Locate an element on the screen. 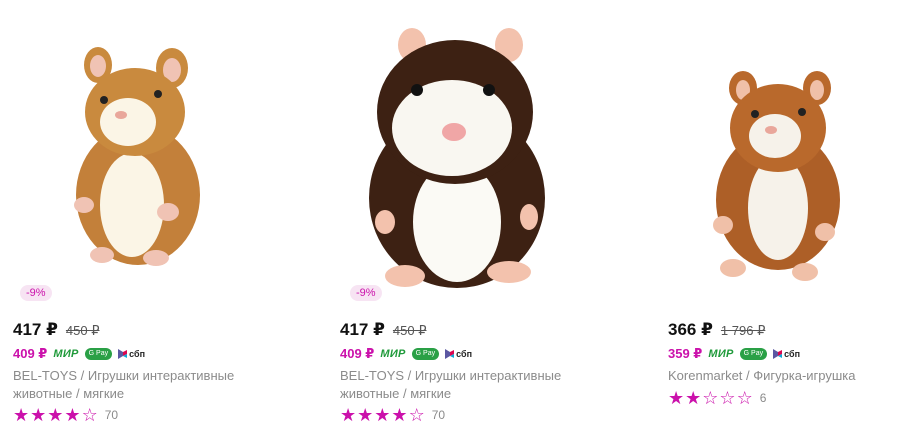  product-title: Korenmarket / Фигурка-игрушка is located at coordinates (783, 376).